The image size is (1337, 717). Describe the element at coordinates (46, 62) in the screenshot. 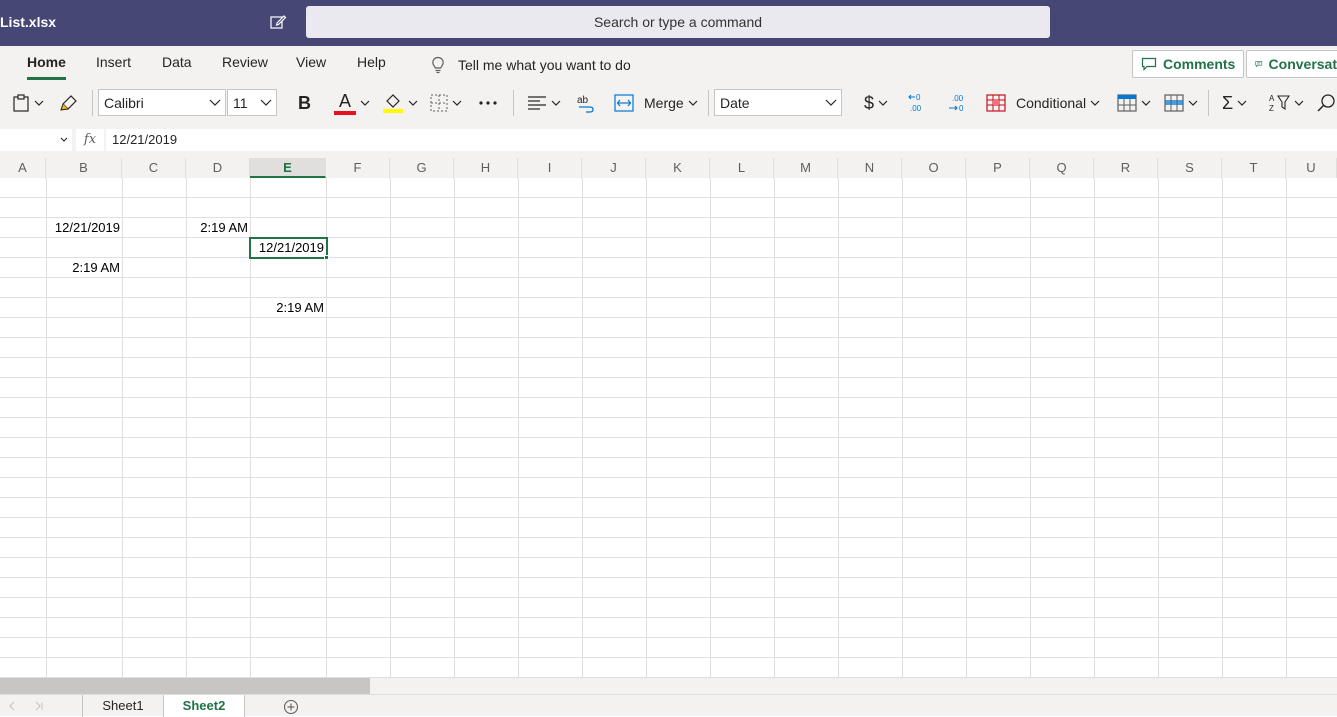

I see `tab-home: Home` at that location.